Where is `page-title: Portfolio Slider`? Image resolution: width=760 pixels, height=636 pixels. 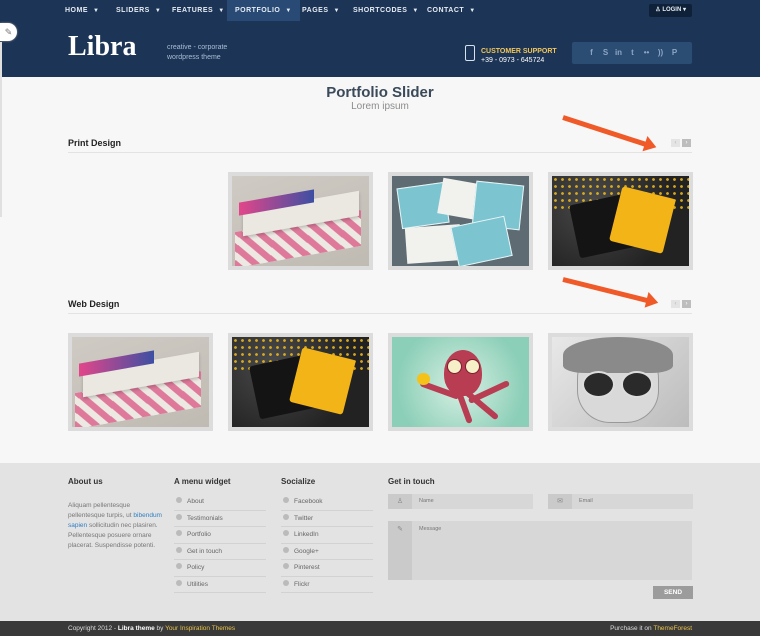
page-title: Portfolio Slider is located at coordinates (380, 92).